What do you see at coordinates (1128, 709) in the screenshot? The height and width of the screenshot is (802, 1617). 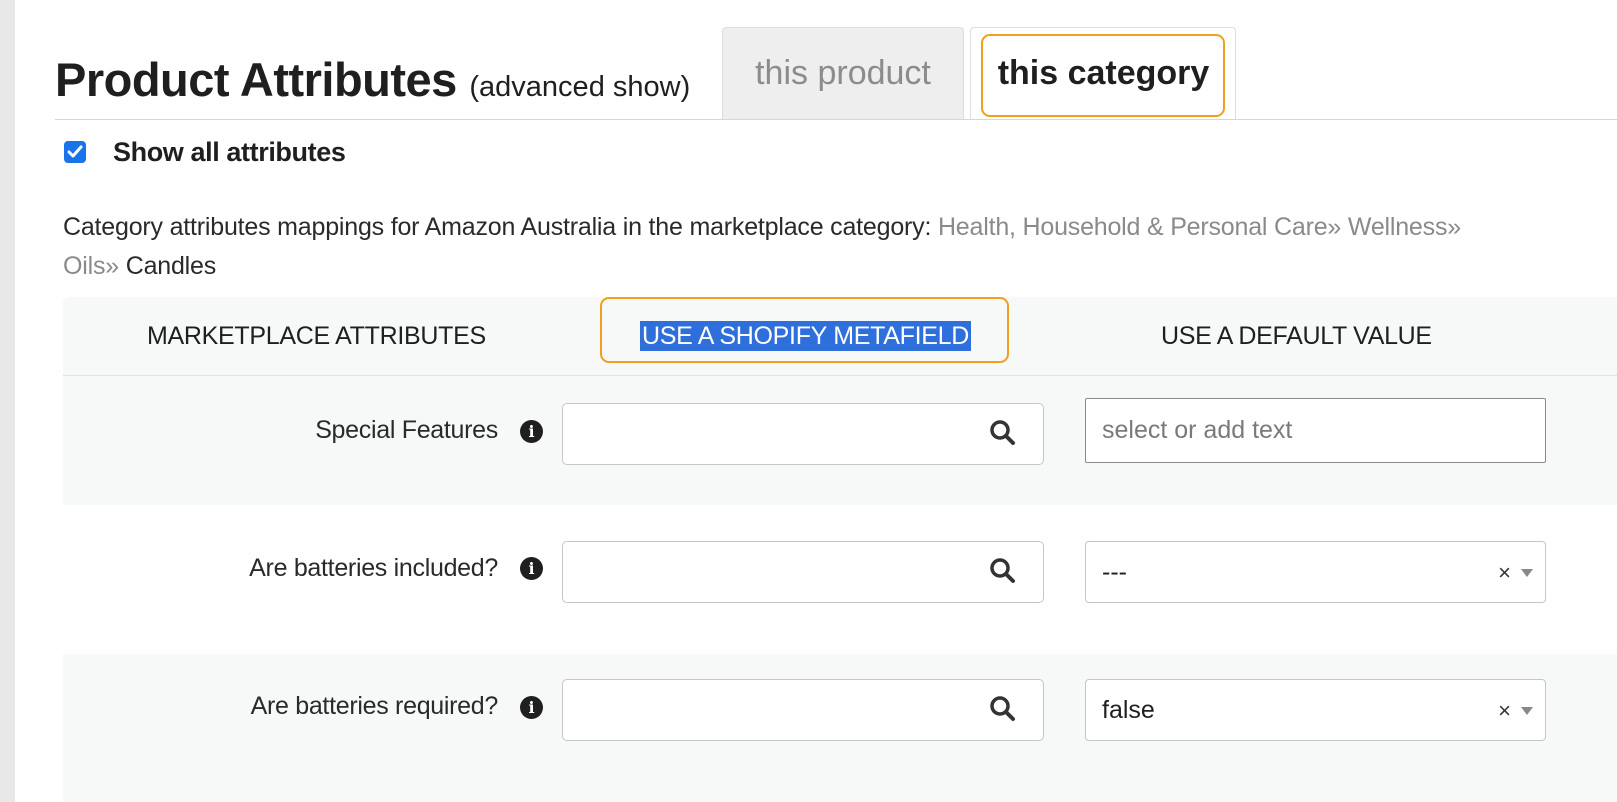 I see `default-value-selected: false` at bounding box center [1128, 709].